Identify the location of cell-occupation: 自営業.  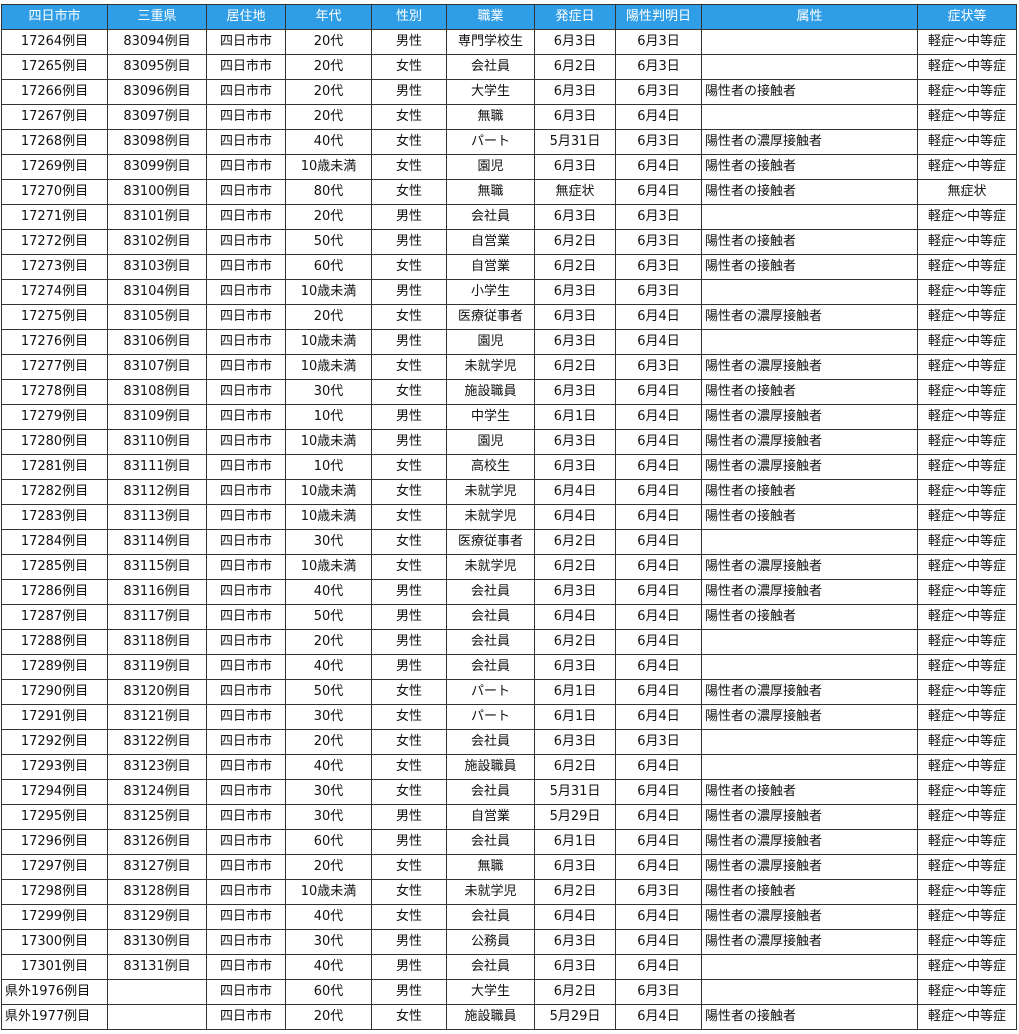
(490, 267).